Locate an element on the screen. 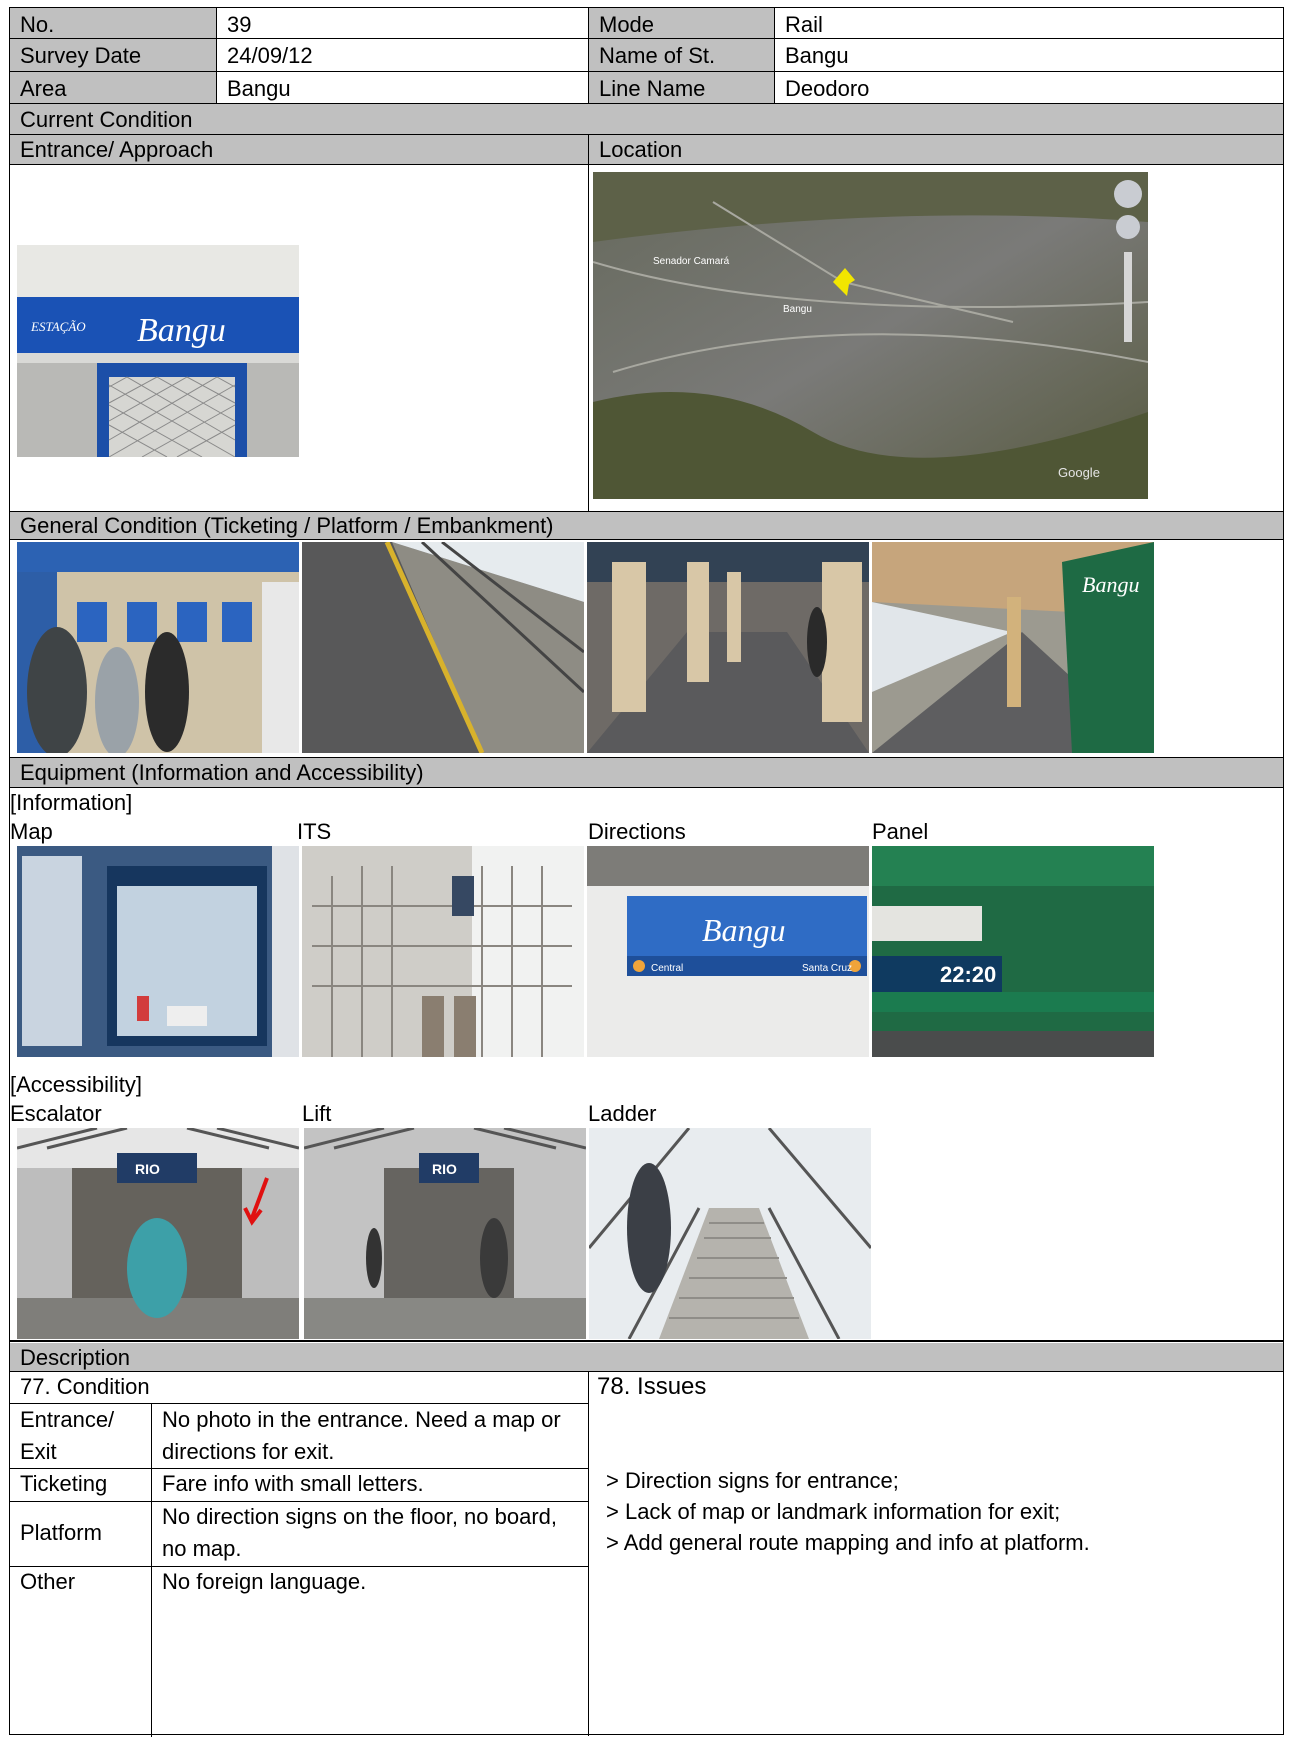 This screenshot has width=1293, height=1740. its-gates-photo is located at coordinates (443, 951).